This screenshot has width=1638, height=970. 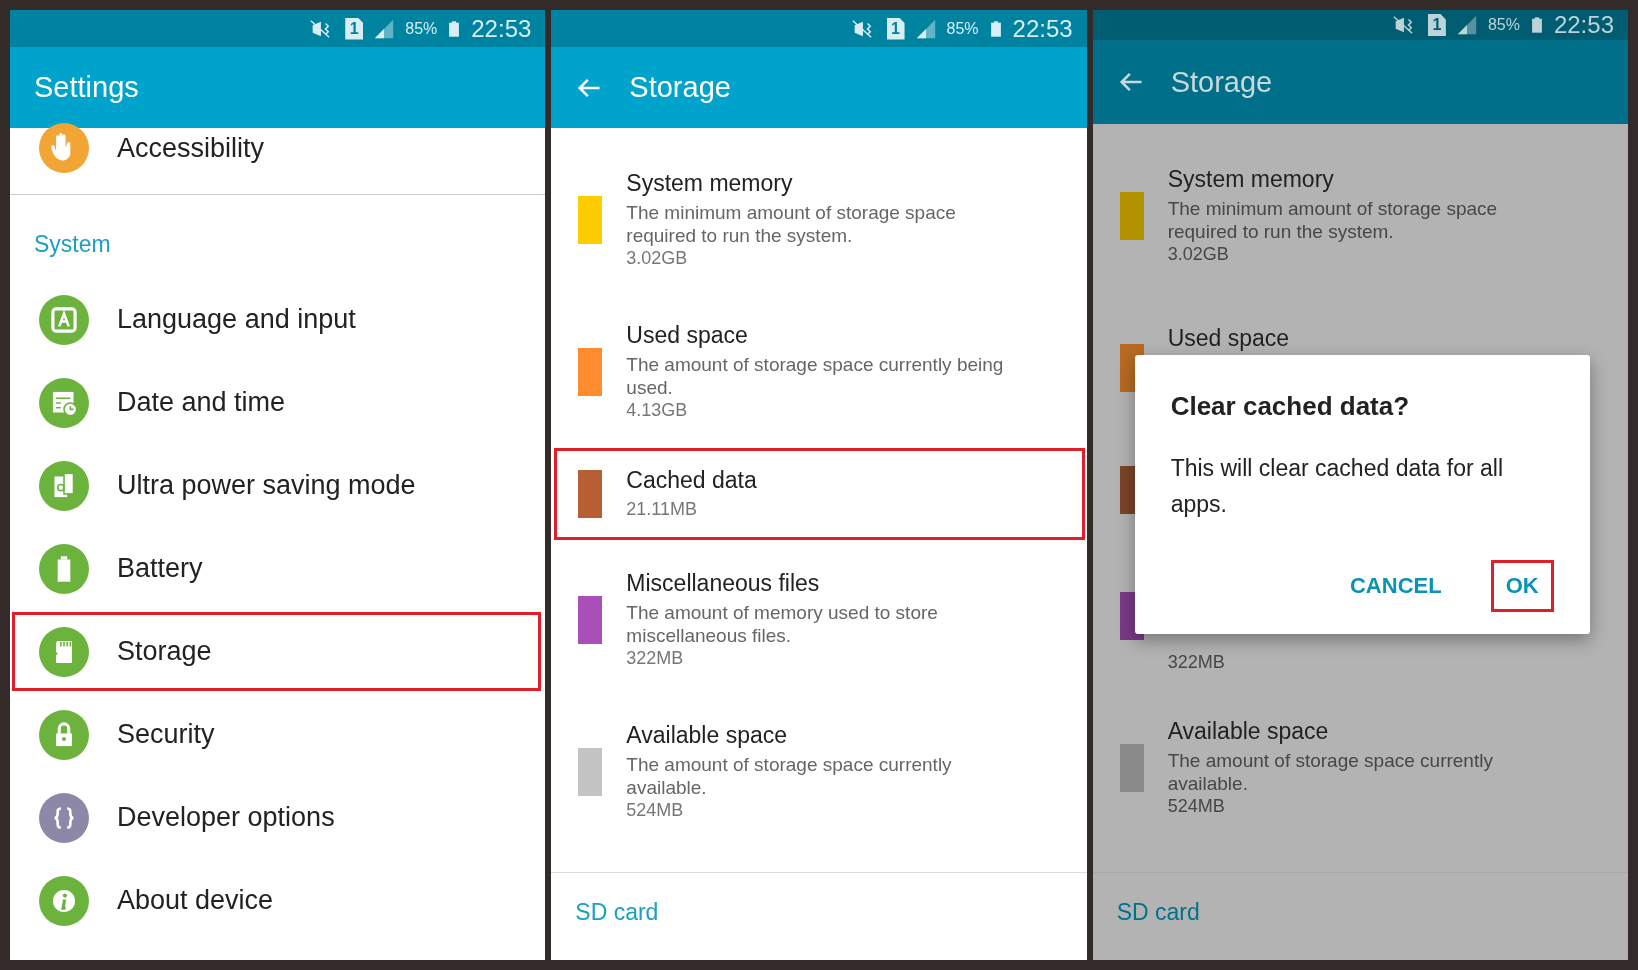 I want to click on dialog-title: Clear cached data?, so click(x=1290, y=406).